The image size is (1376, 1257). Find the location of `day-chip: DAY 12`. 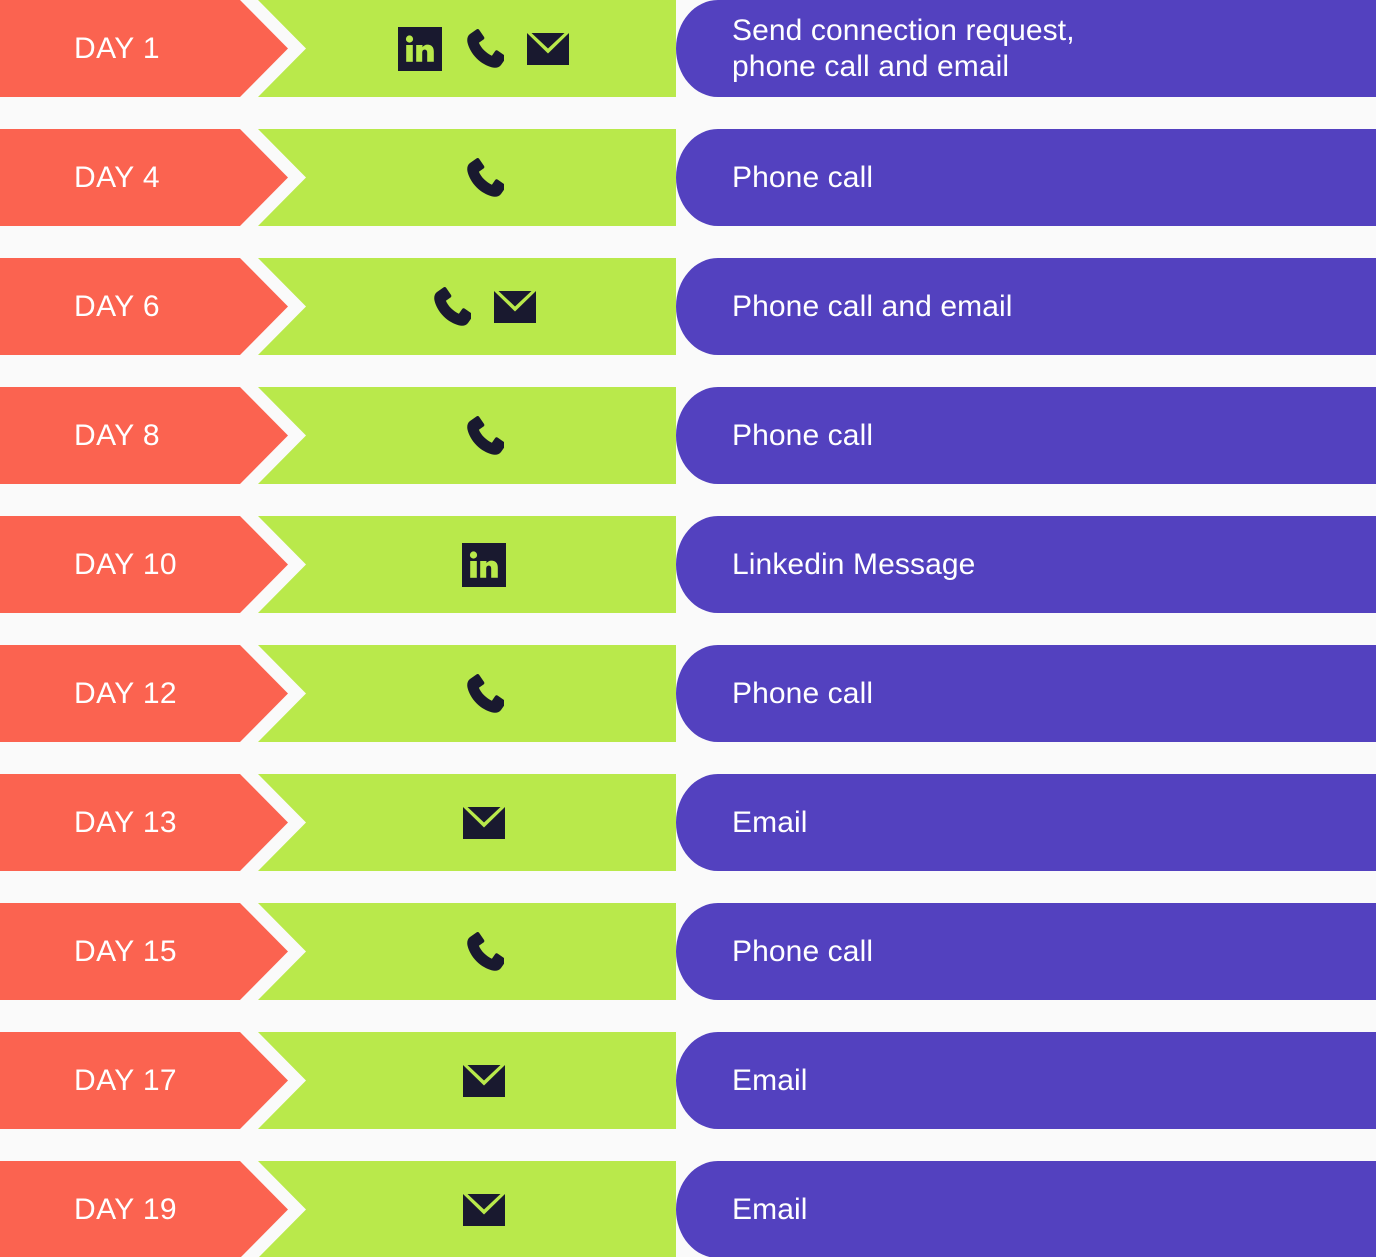

day-chip: DAY 12 is located at coordinates (144, 693).